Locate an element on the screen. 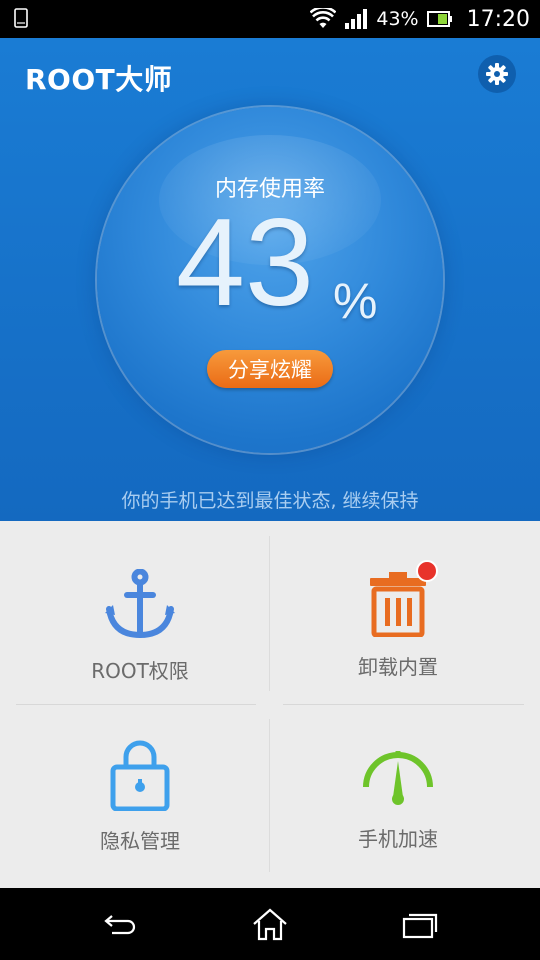 This screenshot has height=960, width=540. privacy-management-label: 隐私管理 is located at coordinates (140, 841).